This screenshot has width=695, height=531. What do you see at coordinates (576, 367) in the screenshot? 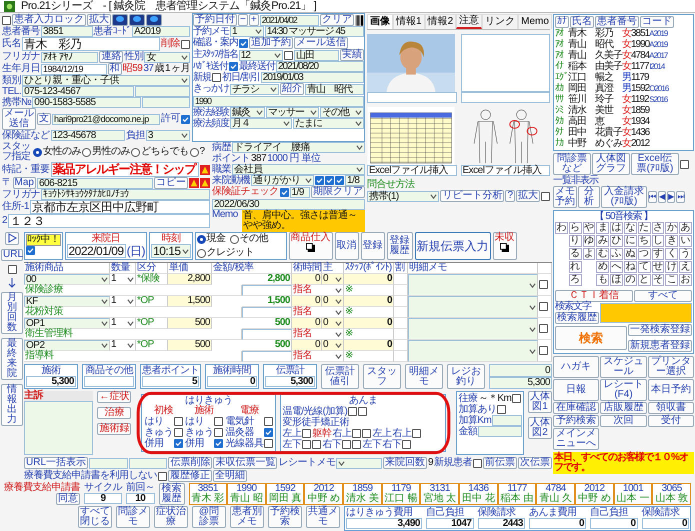
I see `button: ハガキ` at bounding box center [576, 367].